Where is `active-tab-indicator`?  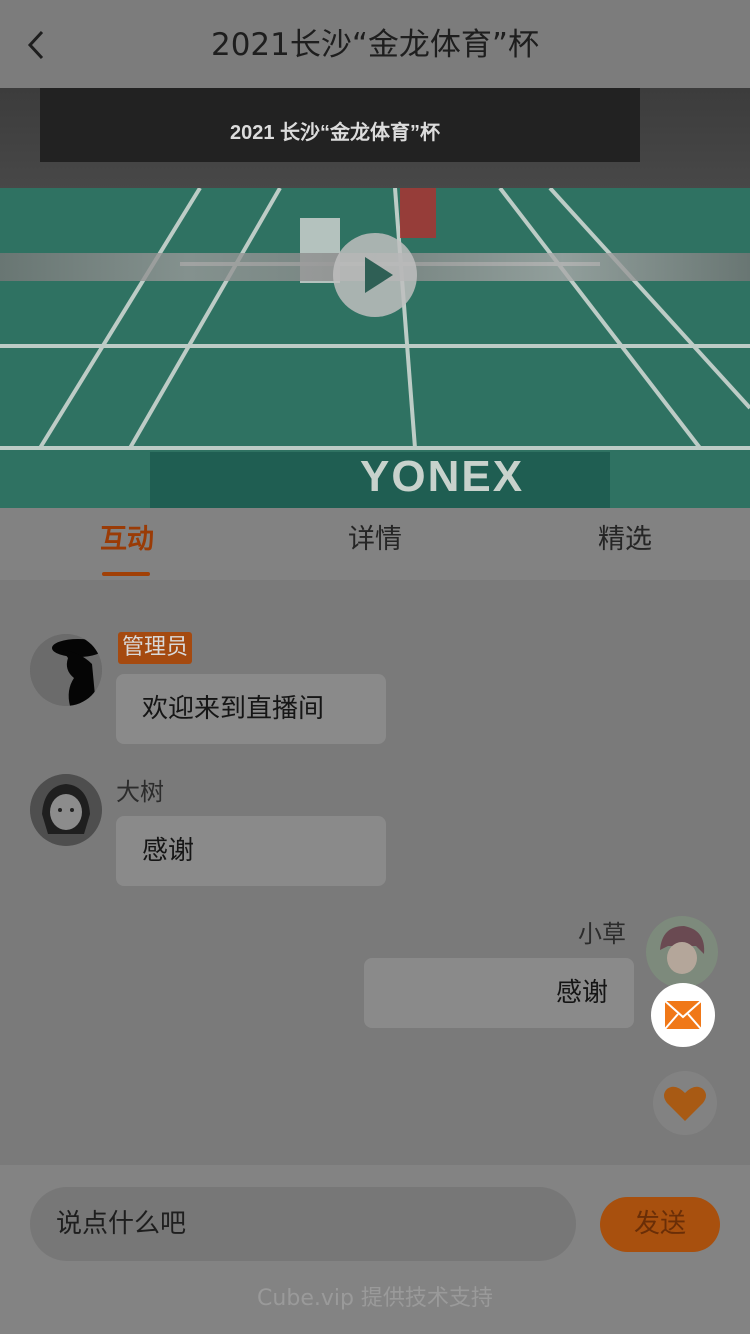 active-tab-indicator is located at coordinates (126, 574).